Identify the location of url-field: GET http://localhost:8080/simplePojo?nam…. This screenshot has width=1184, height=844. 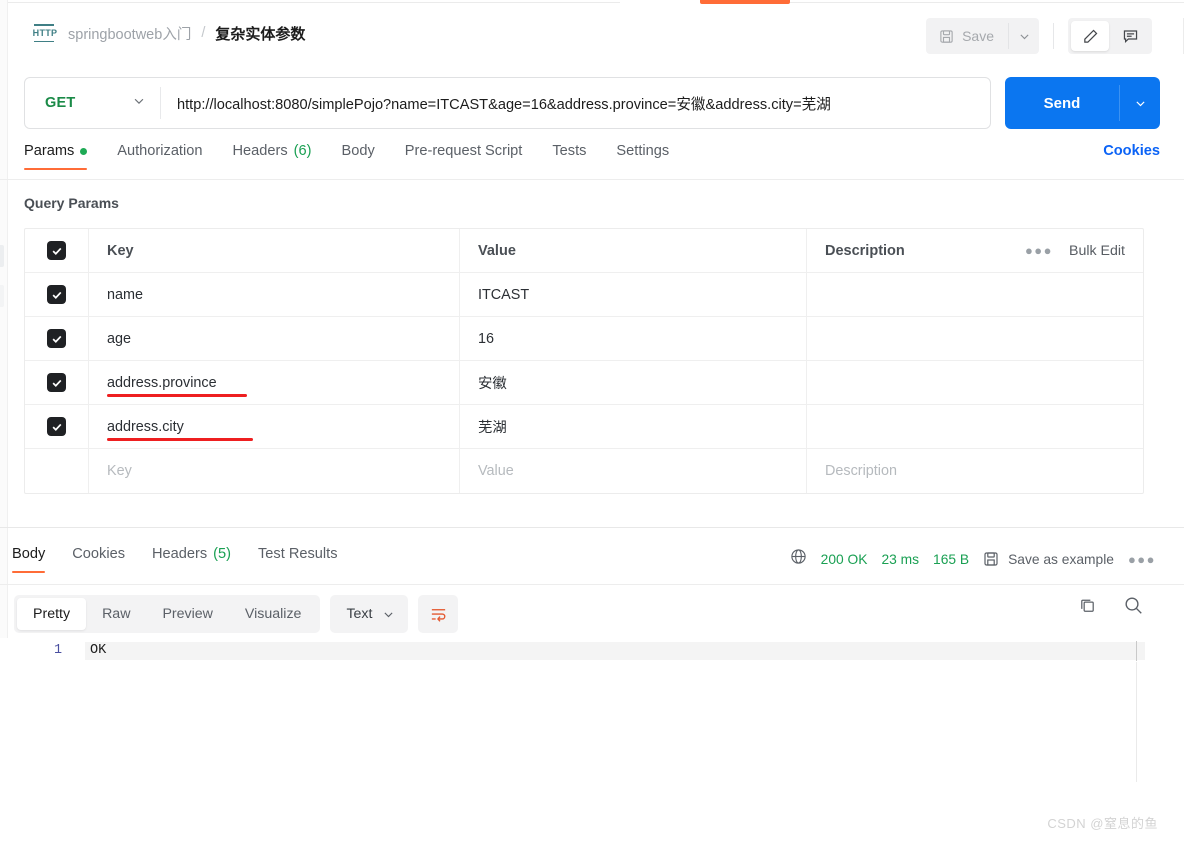
(507, 103).